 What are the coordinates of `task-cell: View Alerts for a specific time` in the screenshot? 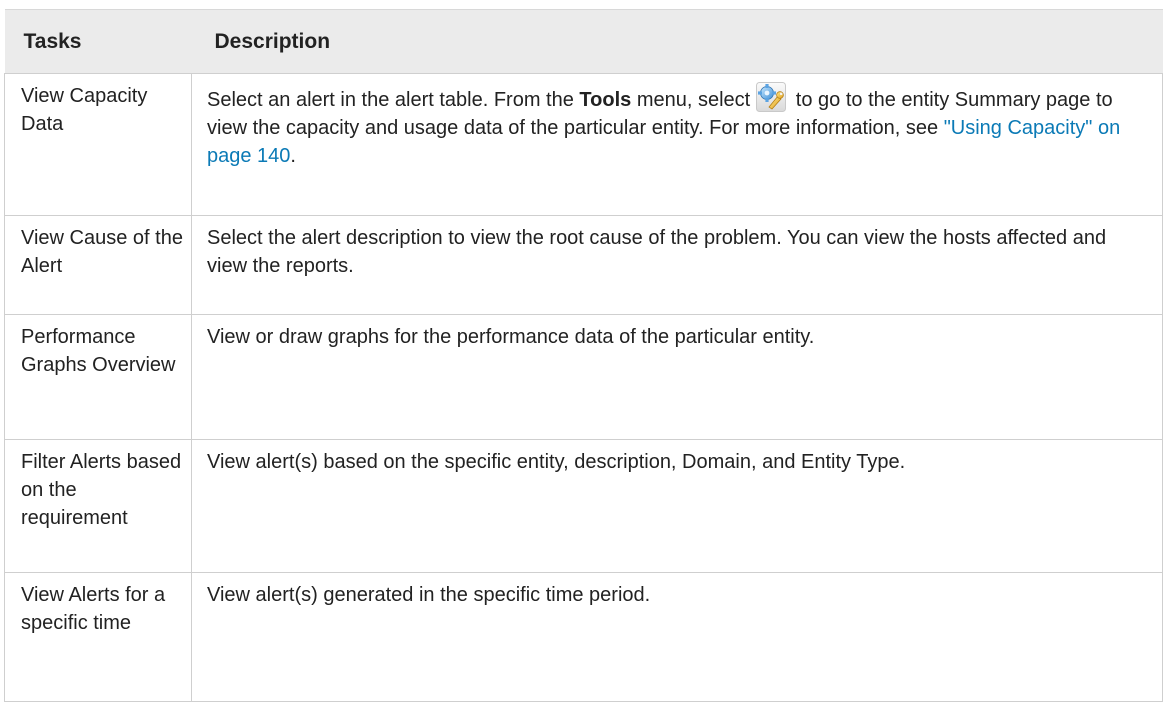 It's located at (98, 637).